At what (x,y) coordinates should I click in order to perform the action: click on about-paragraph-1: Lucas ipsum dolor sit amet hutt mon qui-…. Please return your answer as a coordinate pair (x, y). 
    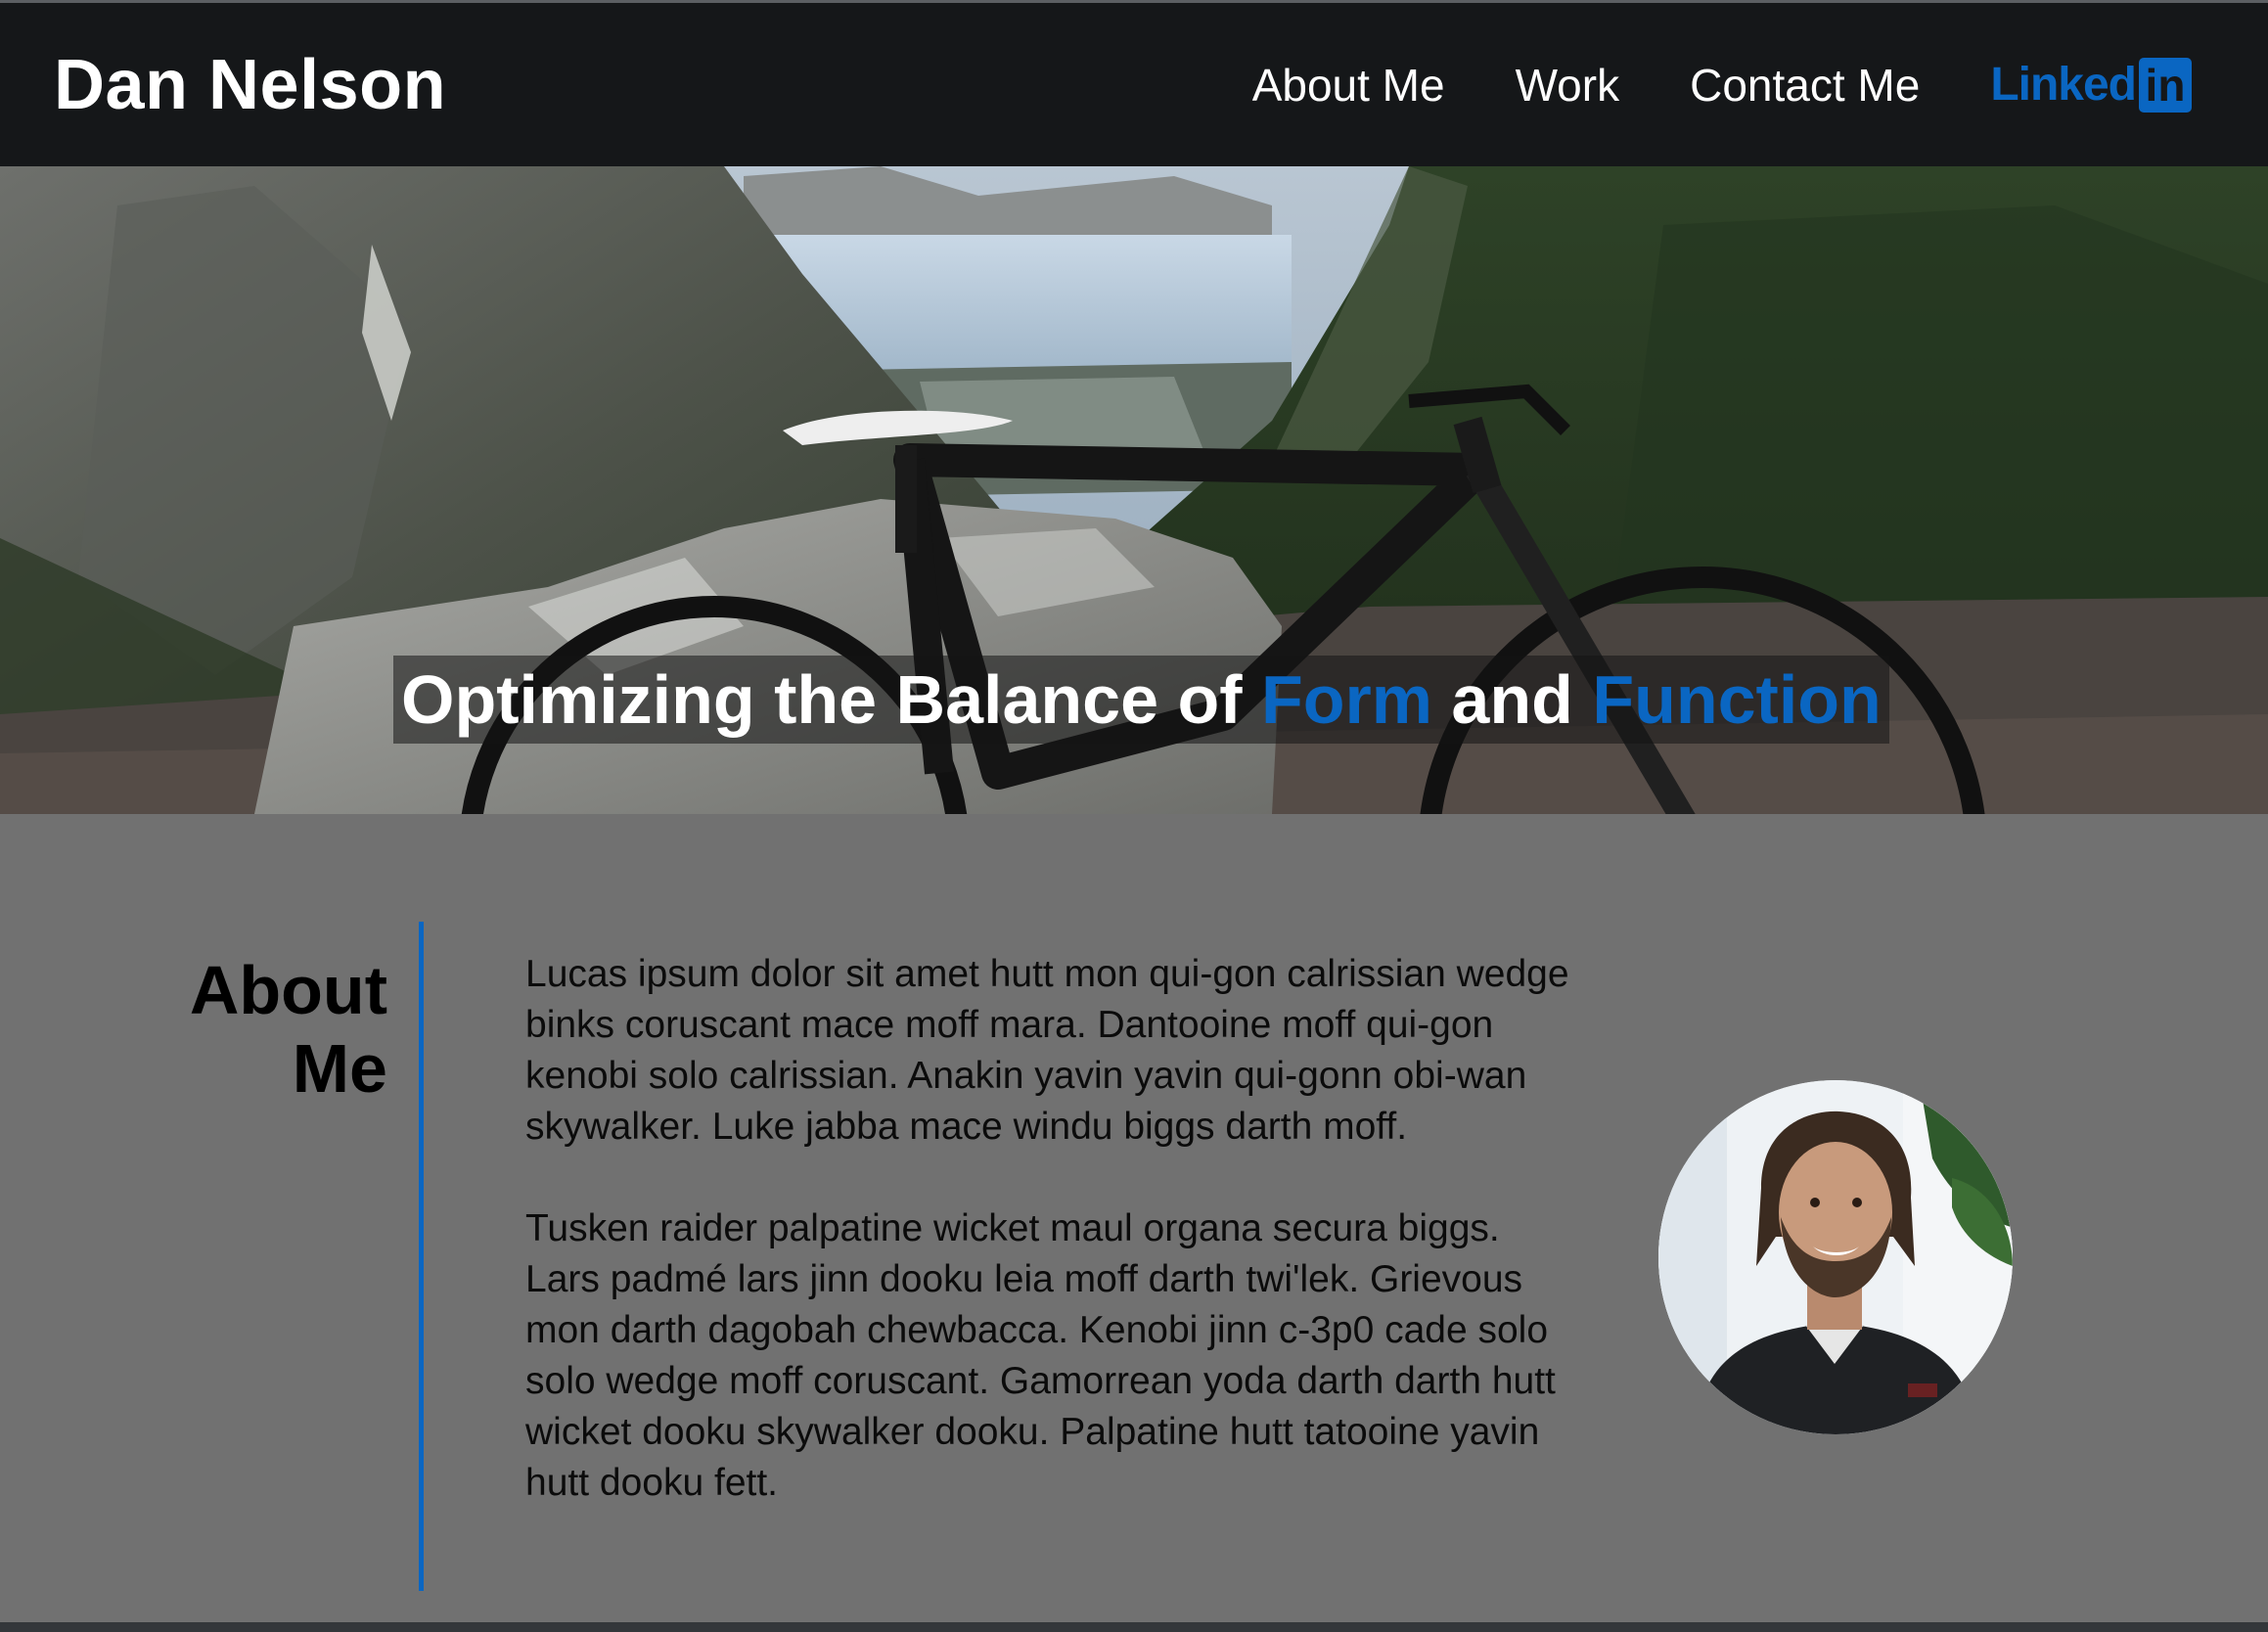
    Looking at the image, I should click on (1047, 1050).